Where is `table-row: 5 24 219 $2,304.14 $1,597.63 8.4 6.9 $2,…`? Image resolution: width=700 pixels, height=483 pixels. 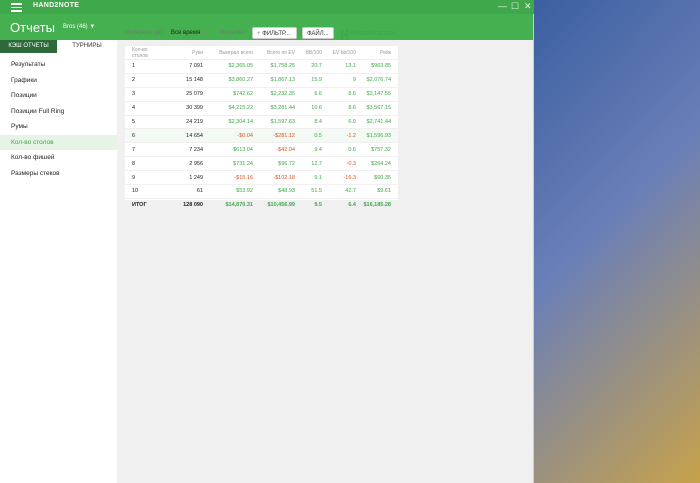
table-row: 5 24 219 $2,304.14 $1,597.63 8.4 6.9 $2,… is located at coordinates (261, 121).